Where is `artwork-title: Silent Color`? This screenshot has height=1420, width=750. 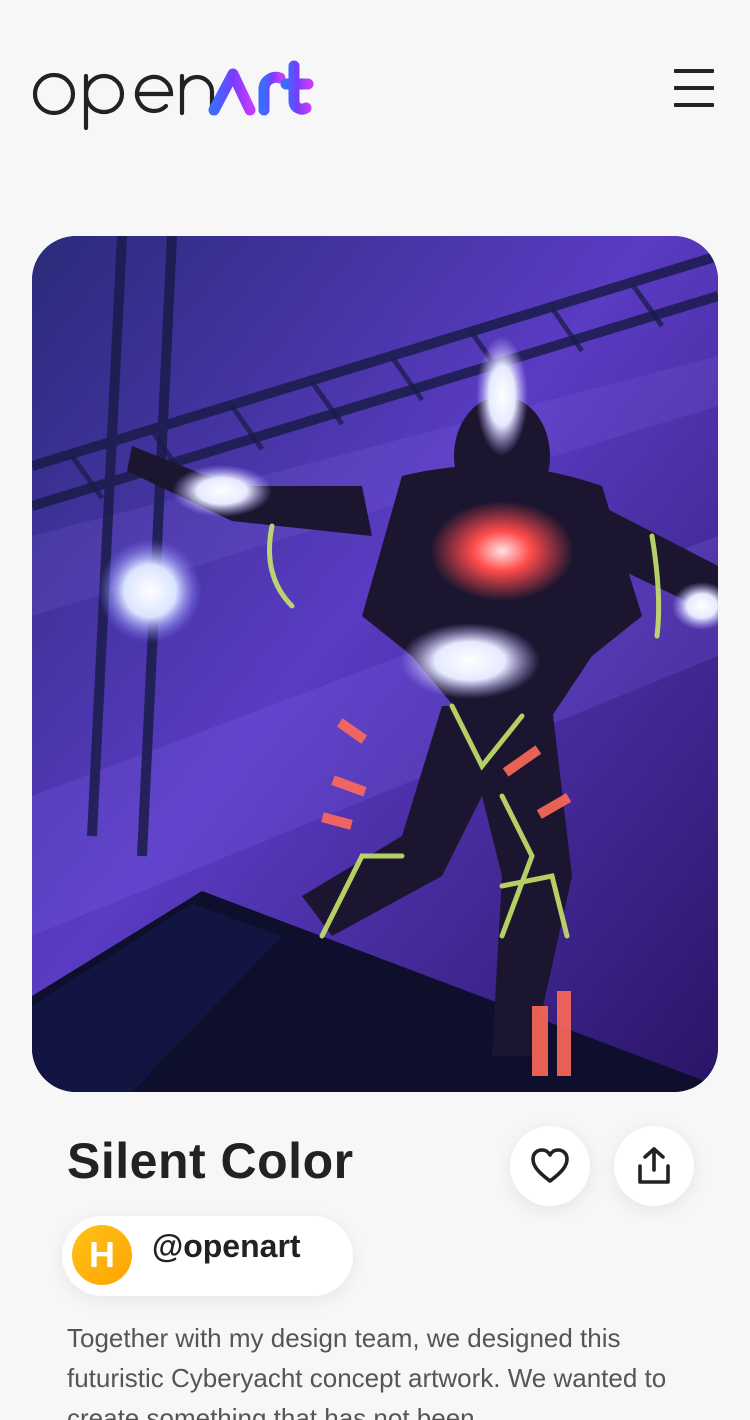 artwork-title: Silent Color is located at coordinates (210, 1161).